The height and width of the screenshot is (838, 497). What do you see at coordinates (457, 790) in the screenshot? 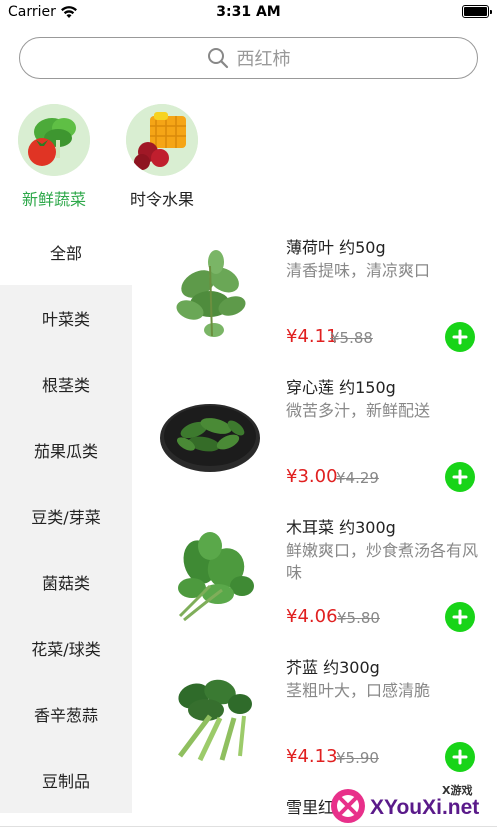
I see `watermark-small-text: X游戏` at bounding box center [457, 790].